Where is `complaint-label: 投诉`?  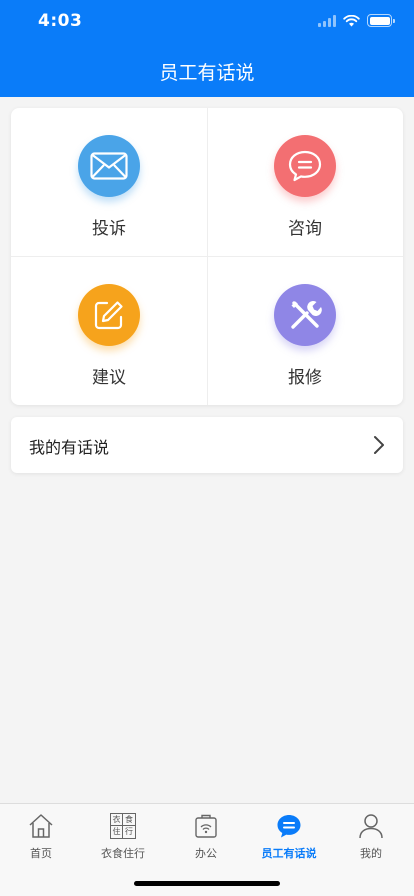
complaint-label: 投诉 is located at coordinates (109, 229).